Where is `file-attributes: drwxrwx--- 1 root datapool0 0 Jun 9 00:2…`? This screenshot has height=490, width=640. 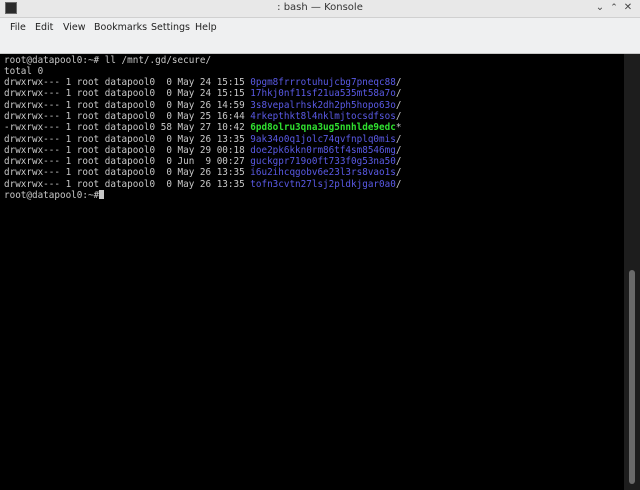
file-attributes: drwxrwx--- 1 root datapool0 0 Jun 9 00:2… is located at coordinates (127, 162).